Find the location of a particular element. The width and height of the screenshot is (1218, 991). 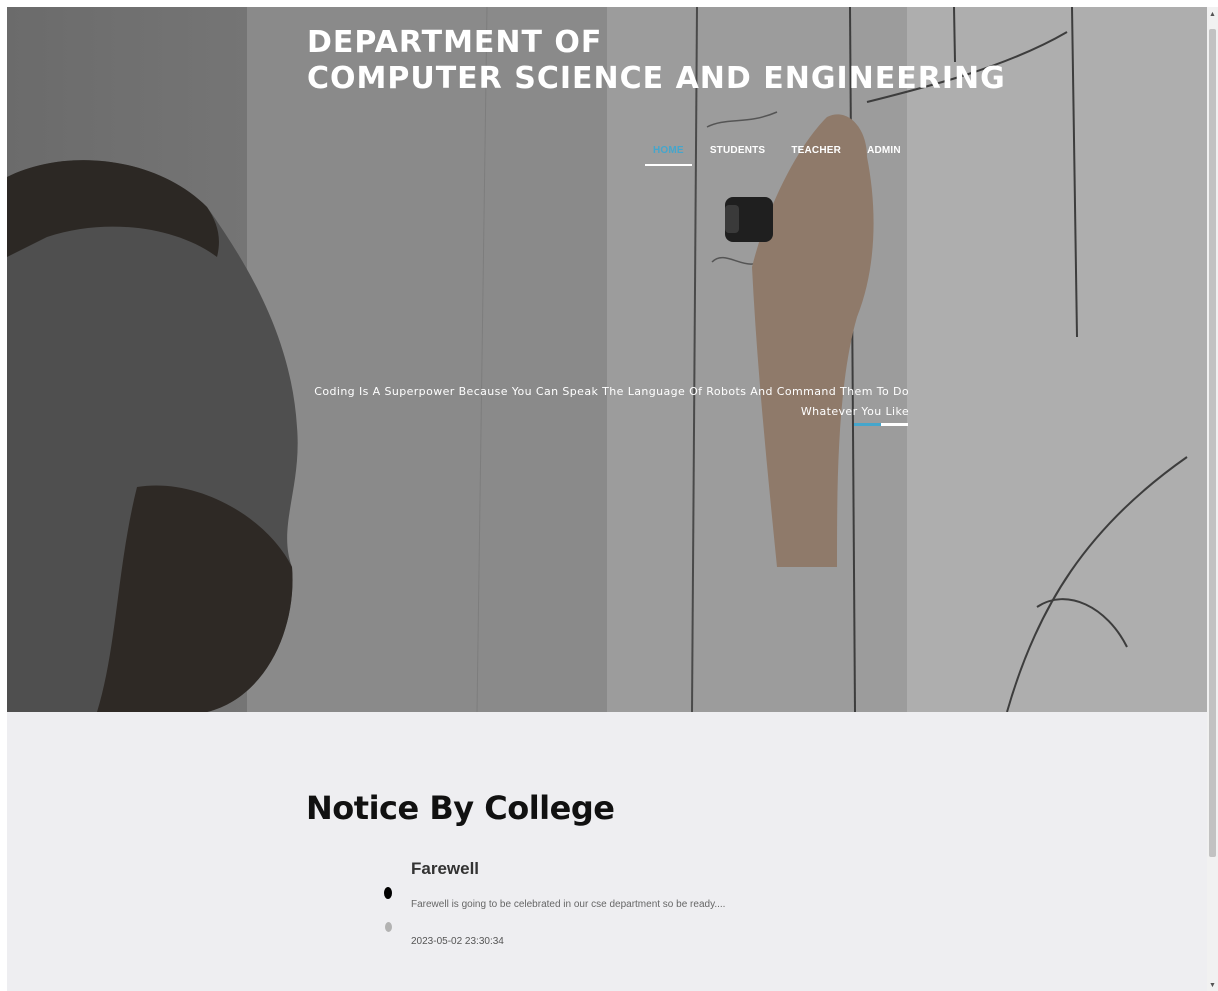

site-title-line1: DEPARTMENT OF is located at coordinates (455, 42).